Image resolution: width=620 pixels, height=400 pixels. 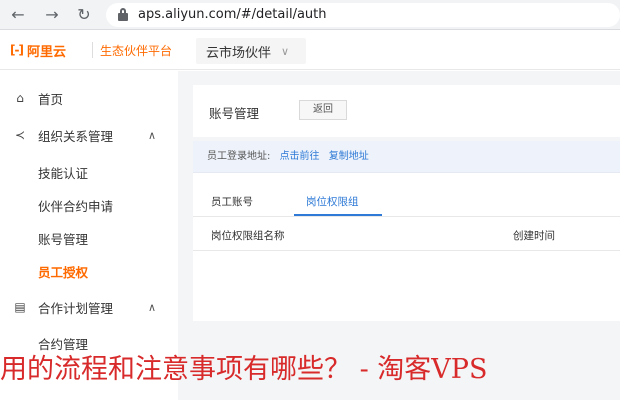 I want to click on table-header: 岗位权限组名称 创建时间, so click(x=406, y=234).